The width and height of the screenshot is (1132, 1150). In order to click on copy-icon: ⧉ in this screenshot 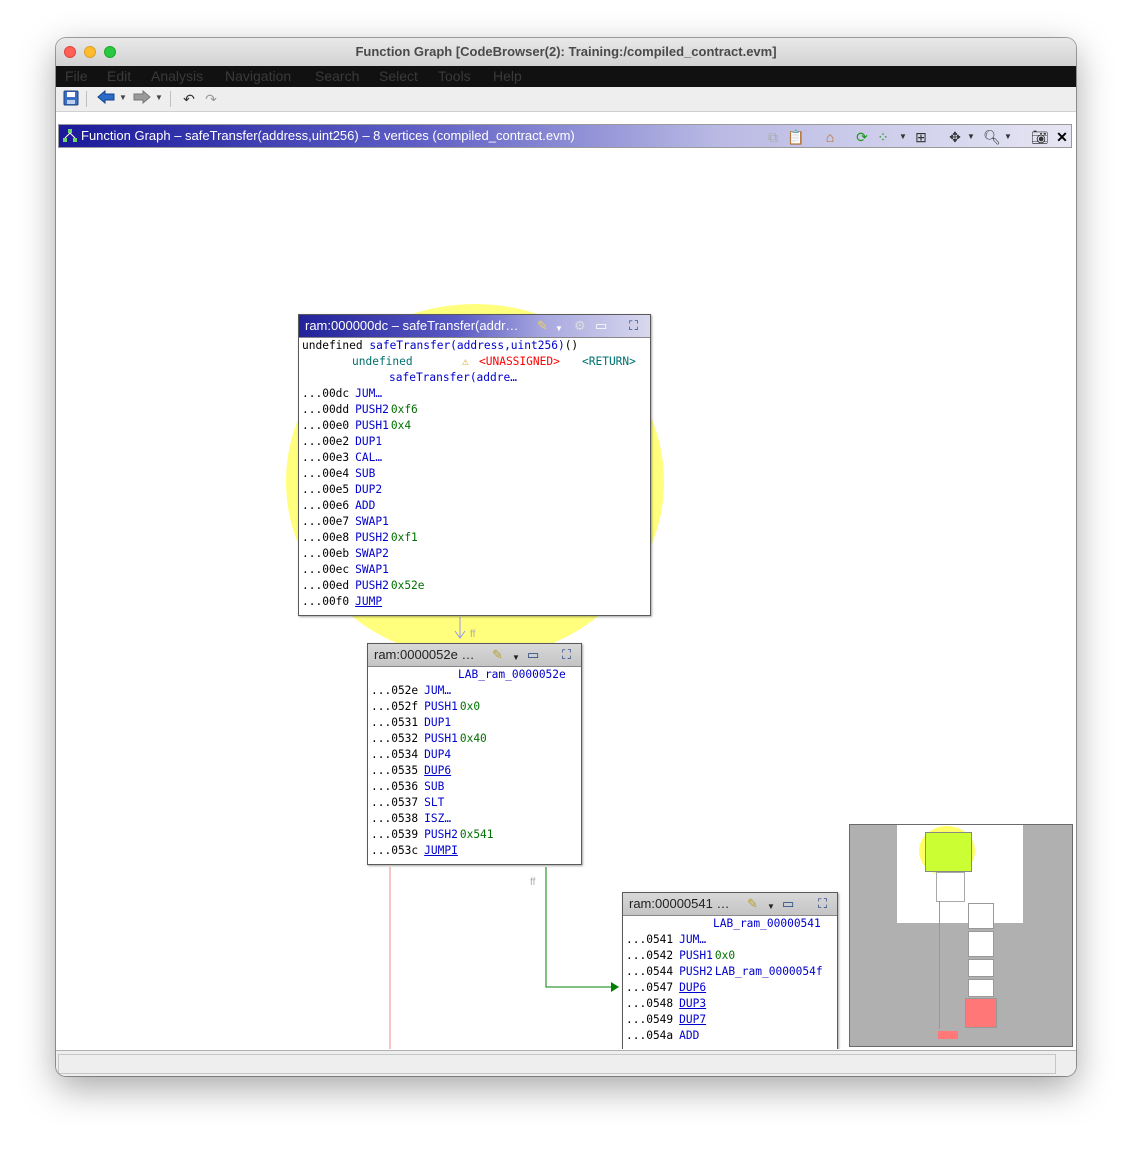, I will do `click(773, 137)`.